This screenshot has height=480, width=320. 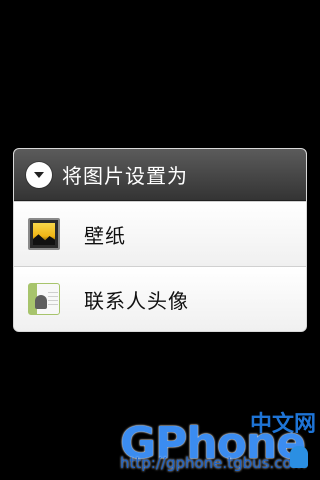 What do you see at coordinates (136, 300) in the screenshot?
I see `menu-item-label: 联系人头像` at bounding box center [136, 300].